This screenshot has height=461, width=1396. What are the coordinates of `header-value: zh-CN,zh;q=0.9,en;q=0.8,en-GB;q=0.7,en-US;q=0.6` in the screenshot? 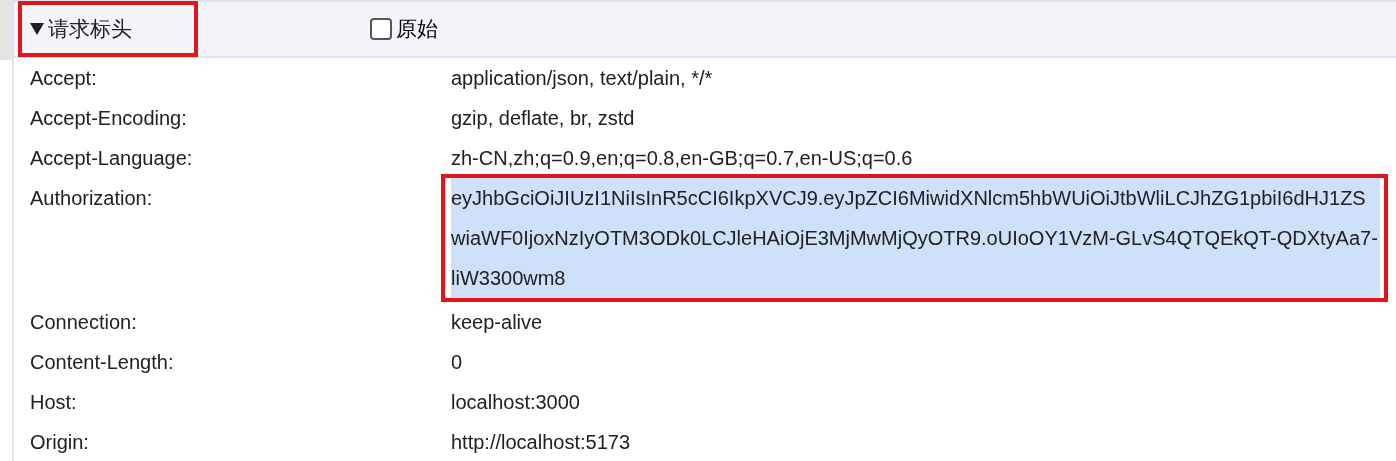 It's located at (682, 158).